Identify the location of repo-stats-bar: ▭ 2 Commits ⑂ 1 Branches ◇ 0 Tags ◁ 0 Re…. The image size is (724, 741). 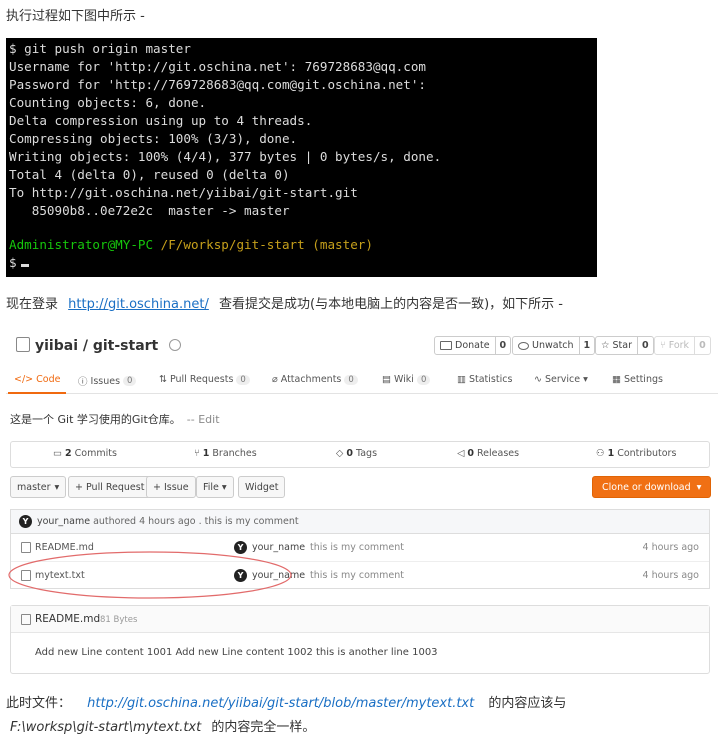
(360, 454).